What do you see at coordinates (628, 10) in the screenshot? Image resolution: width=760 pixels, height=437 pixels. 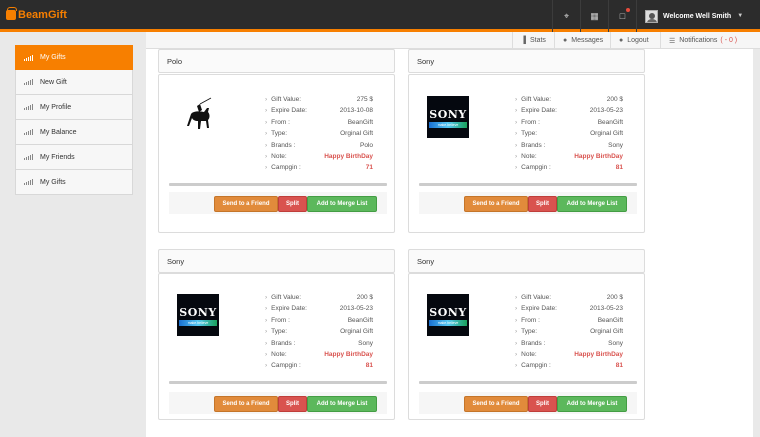 I see `notification-dot` at bounding box center [628, 10].